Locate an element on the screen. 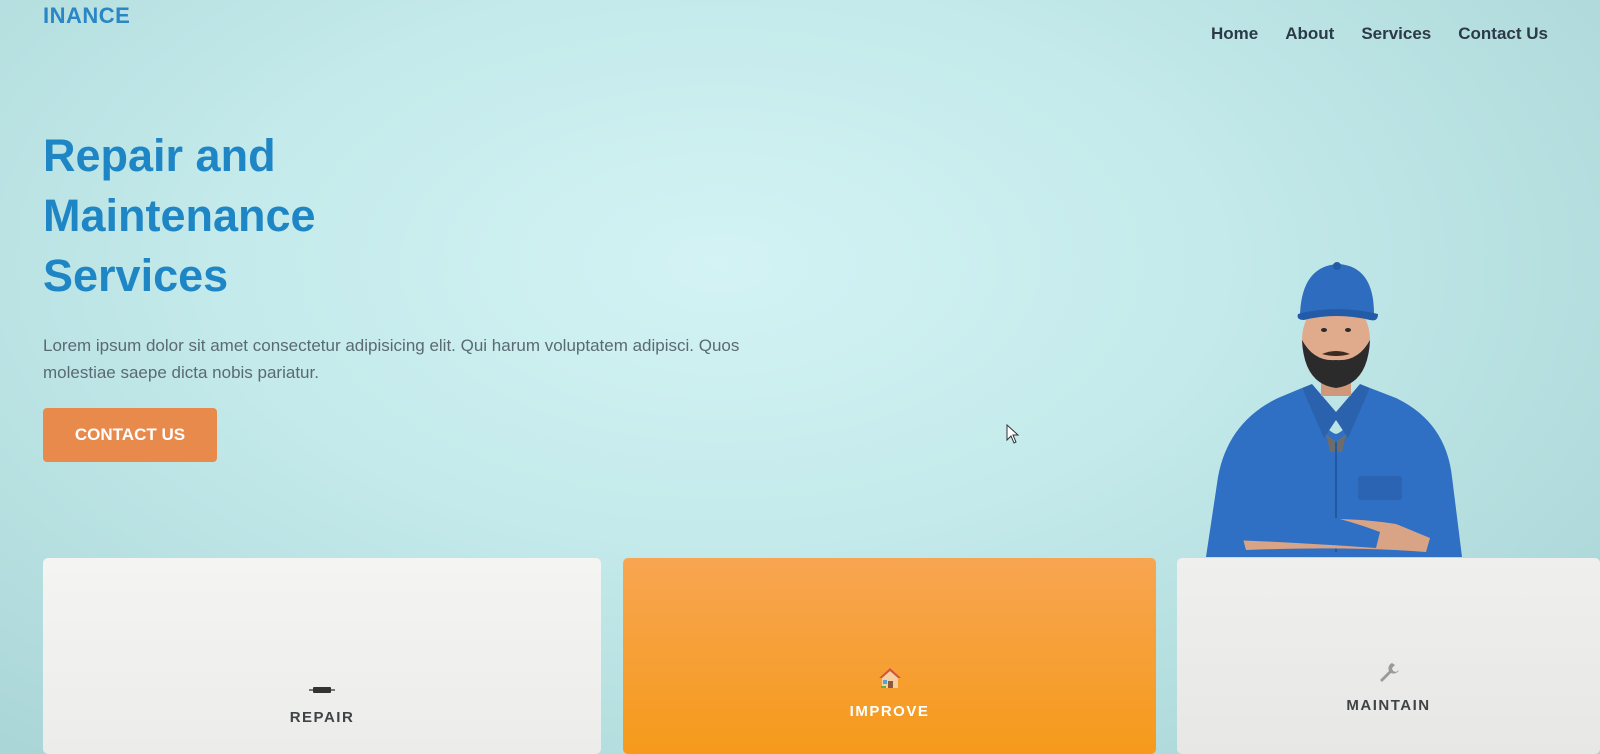 The width and height of the screenshot is (1600, 754). maintain-card: MAINTAIN is located at coordinates (1388, 656).